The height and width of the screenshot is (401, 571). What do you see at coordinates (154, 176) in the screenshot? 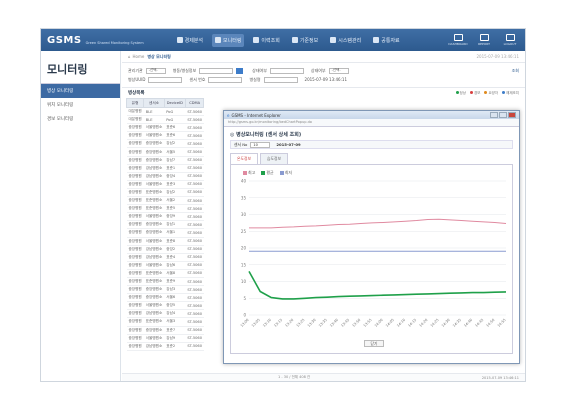
I see `table-cell: 강남병원소` at bounding box center [154, 176].